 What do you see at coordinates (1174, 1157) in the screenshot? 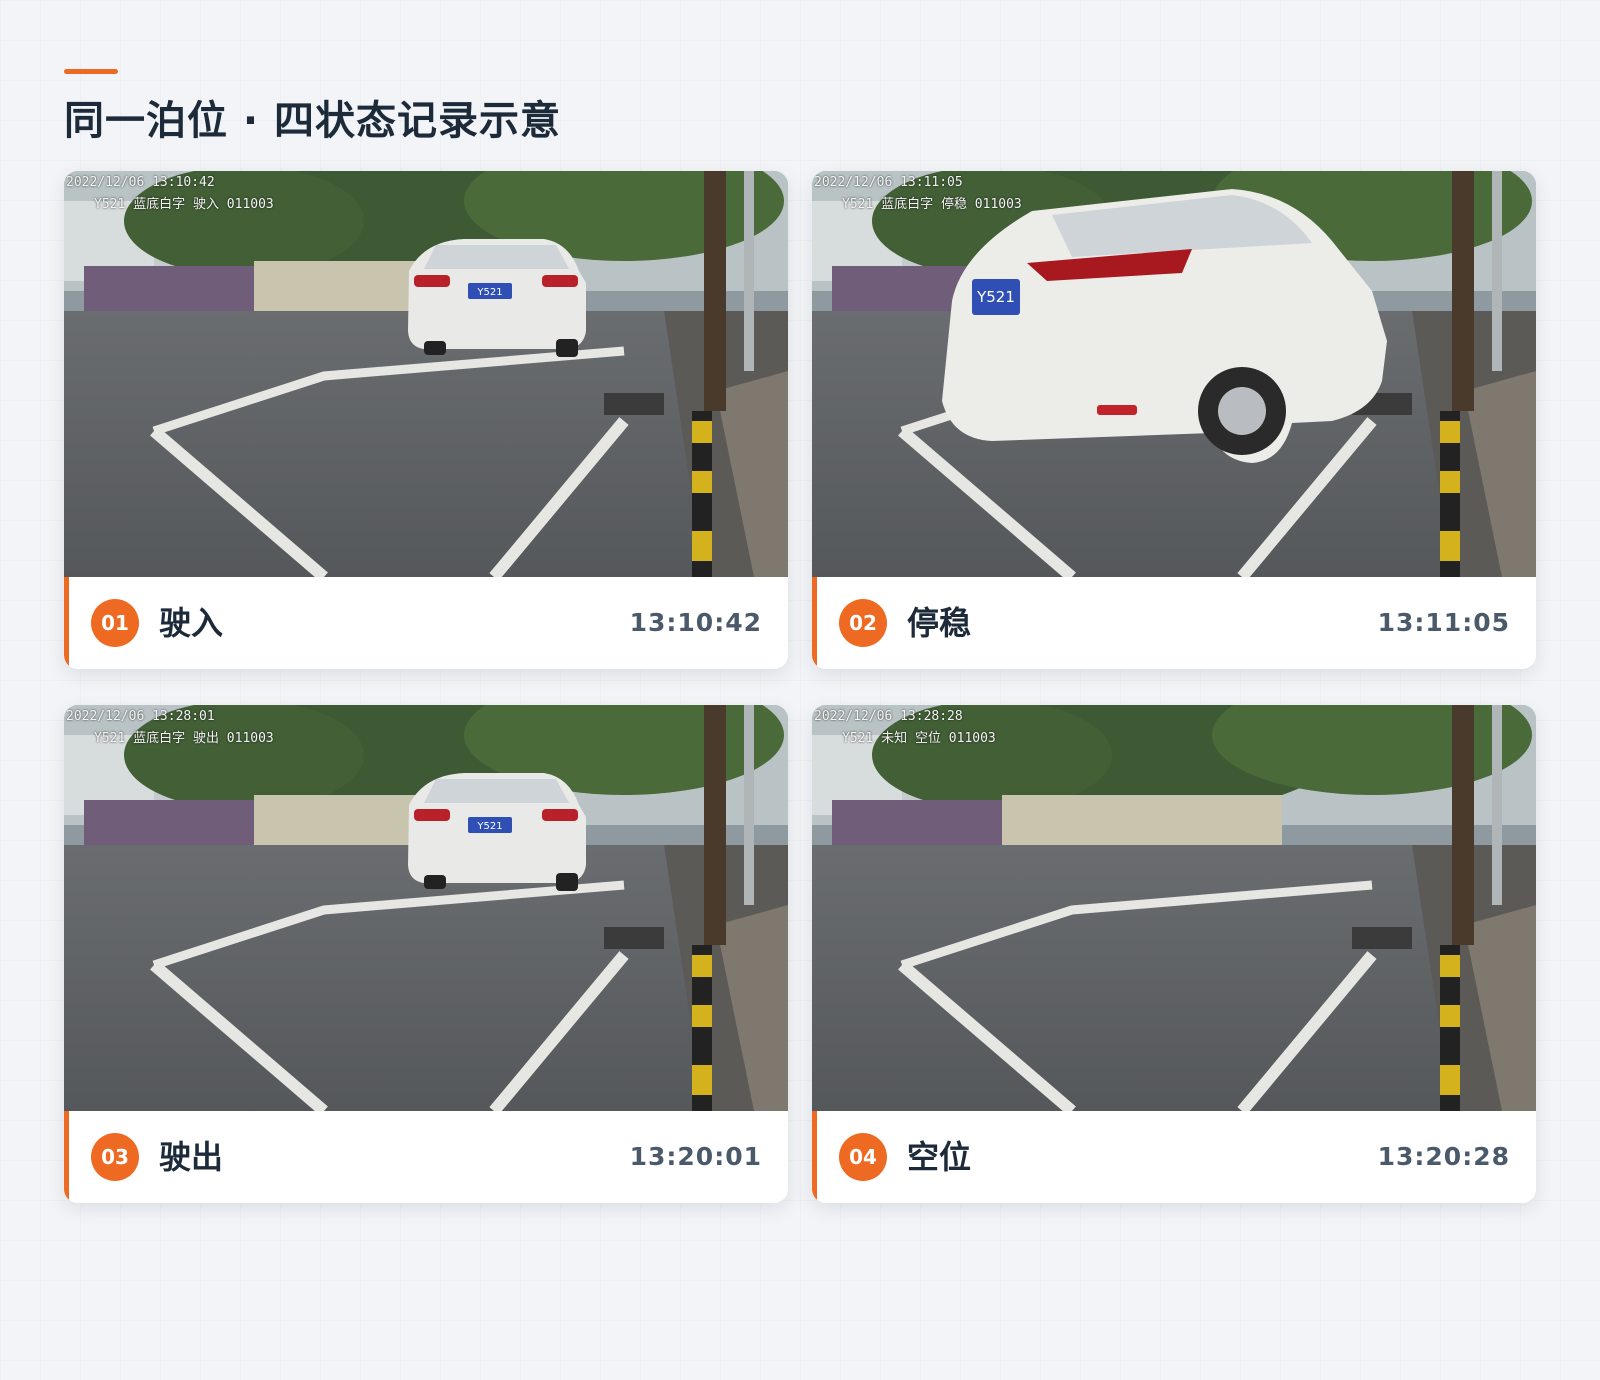
I see `card-footer: 04 空位 13:20:28` at bounding box center [1174, 1157].